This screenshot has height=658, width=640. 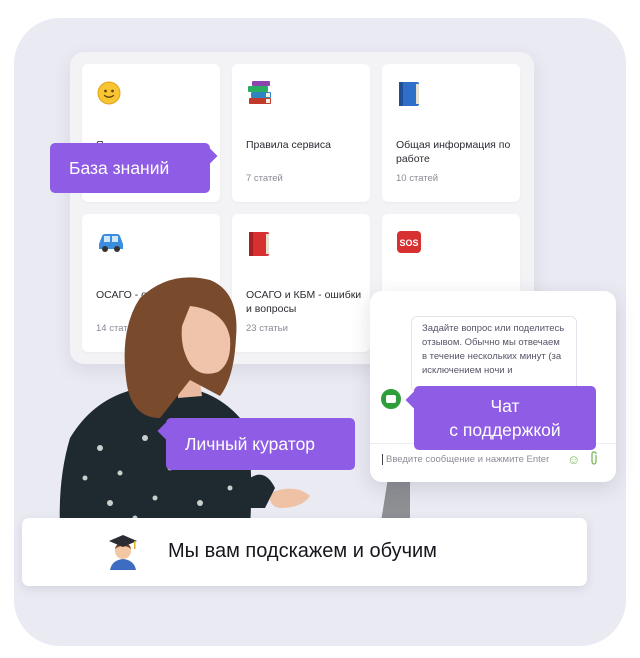 I want to click on chat-operator-icon, so click(x=391, y=399).